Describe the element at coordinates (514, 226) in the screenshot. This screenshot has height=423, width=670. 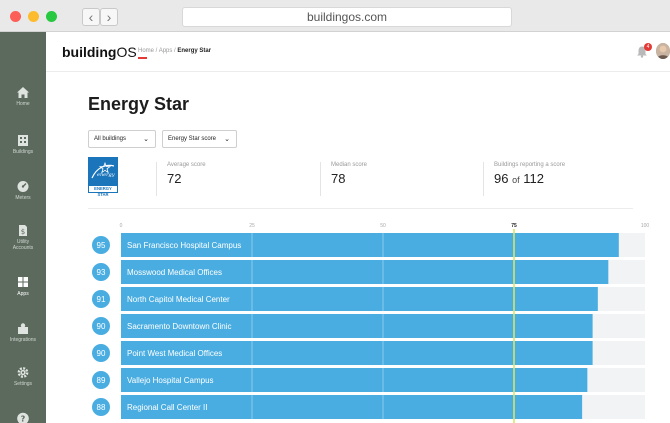
I see `axis-tick-label: 75` at that location.